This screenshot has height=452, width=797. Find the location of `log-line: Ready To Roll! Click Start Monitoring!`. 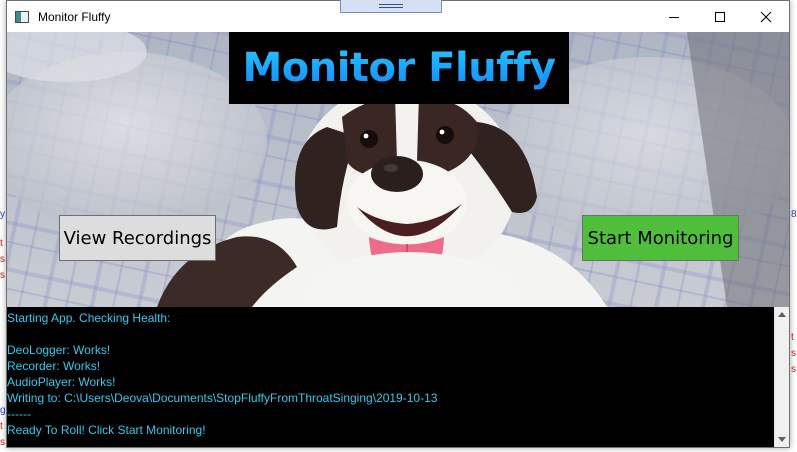

log-line: Ready To Roll! Click Start Monitoring! is located at coordinates (106, 430).